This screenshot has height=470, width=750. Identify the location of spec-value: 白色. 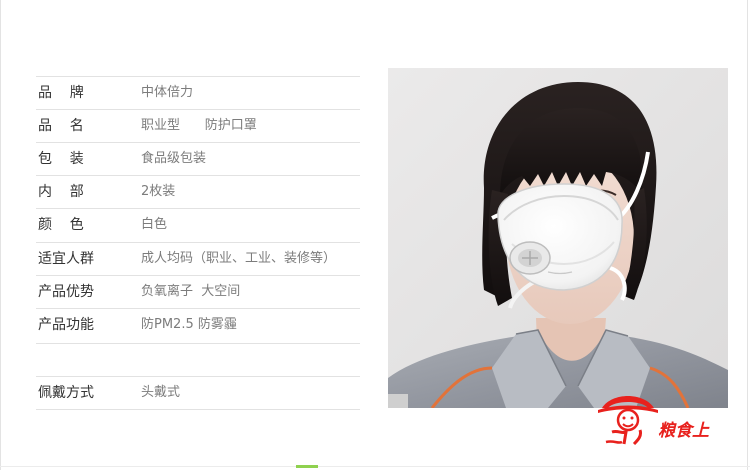
(154, 224).